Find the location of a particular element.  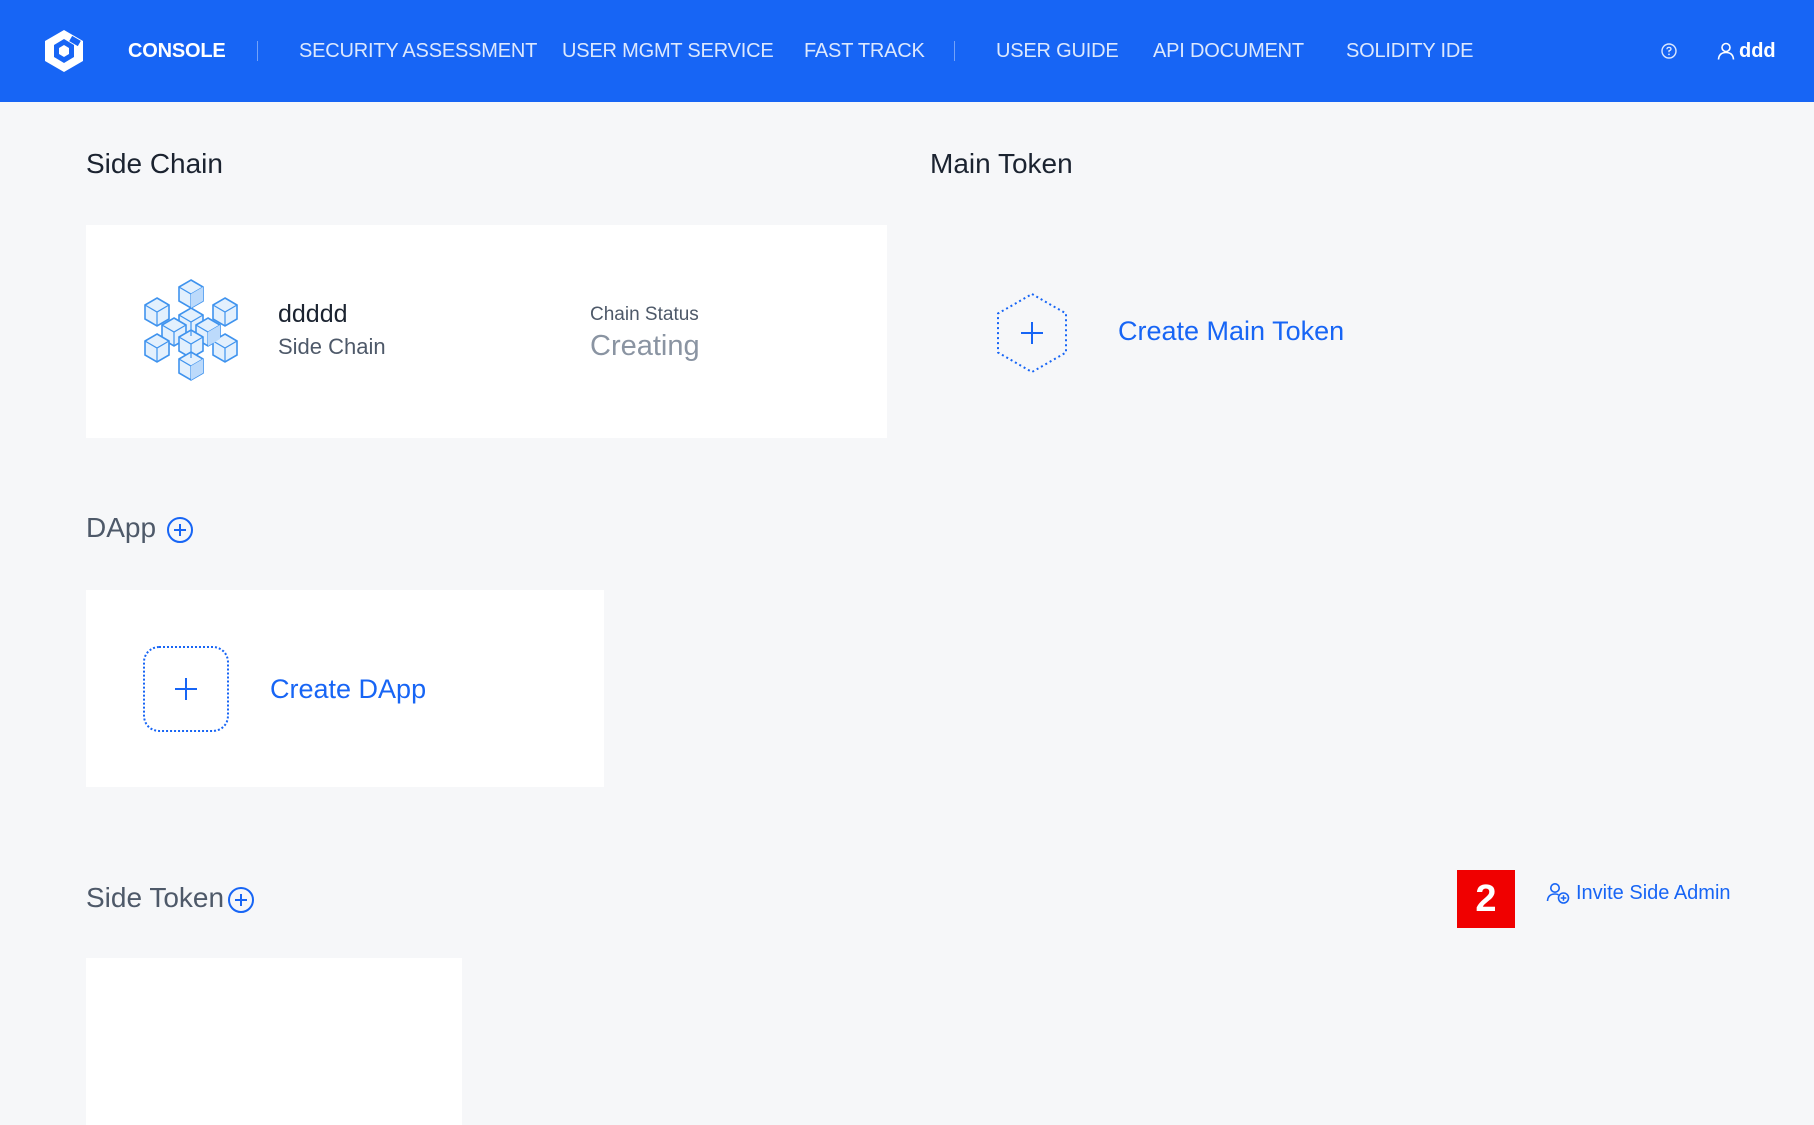

nav-user-guide: USER GUIDE is located at coordinates (1057, 51).